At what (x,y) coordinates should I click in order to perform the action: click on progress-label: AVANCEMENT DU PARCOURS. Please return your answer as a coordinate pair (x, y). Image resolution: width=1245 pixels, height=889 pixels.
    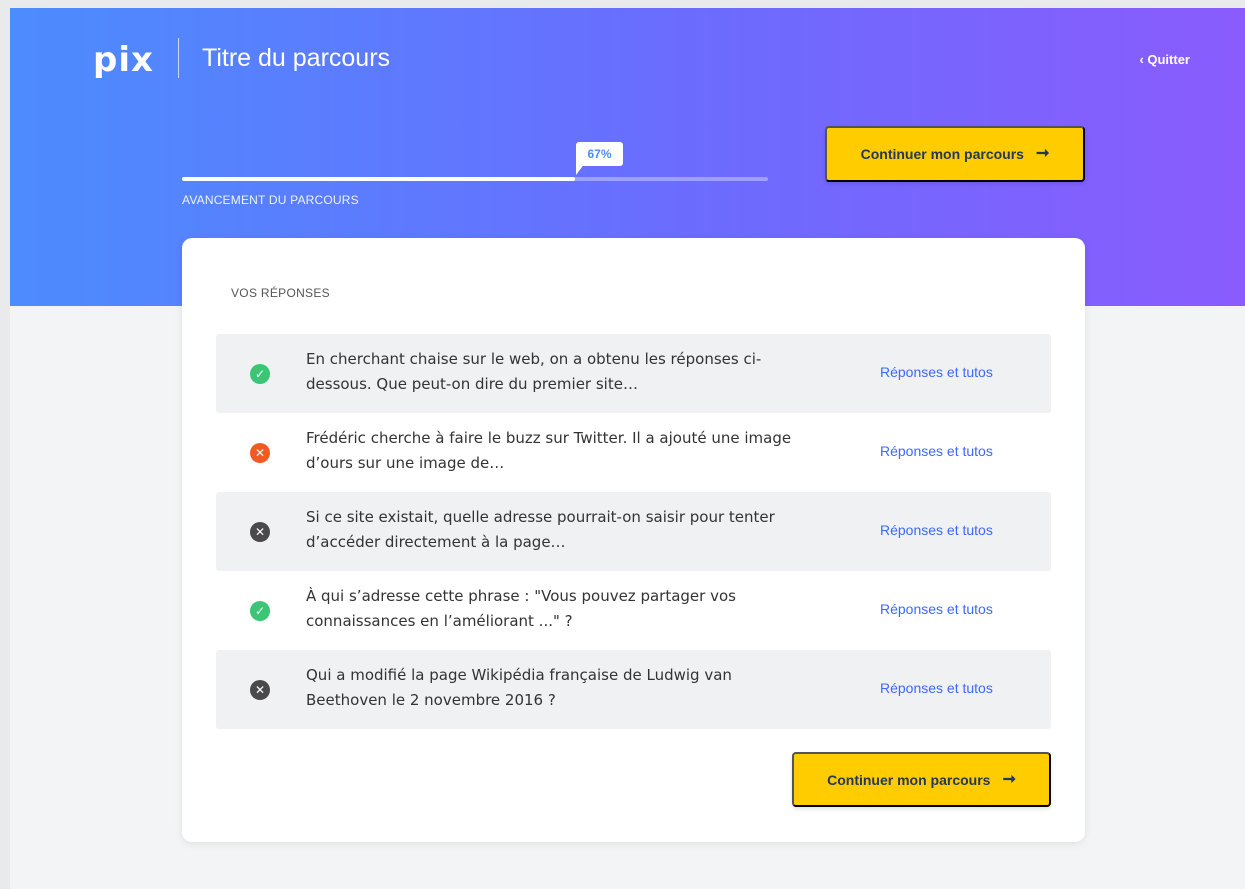
    Looking at the image, I should click on (270, 200).